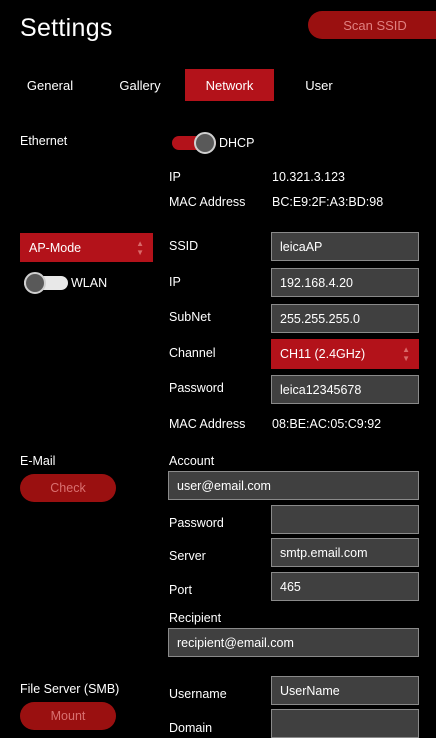  I want to click on username-label: Username, so click(198, 694).